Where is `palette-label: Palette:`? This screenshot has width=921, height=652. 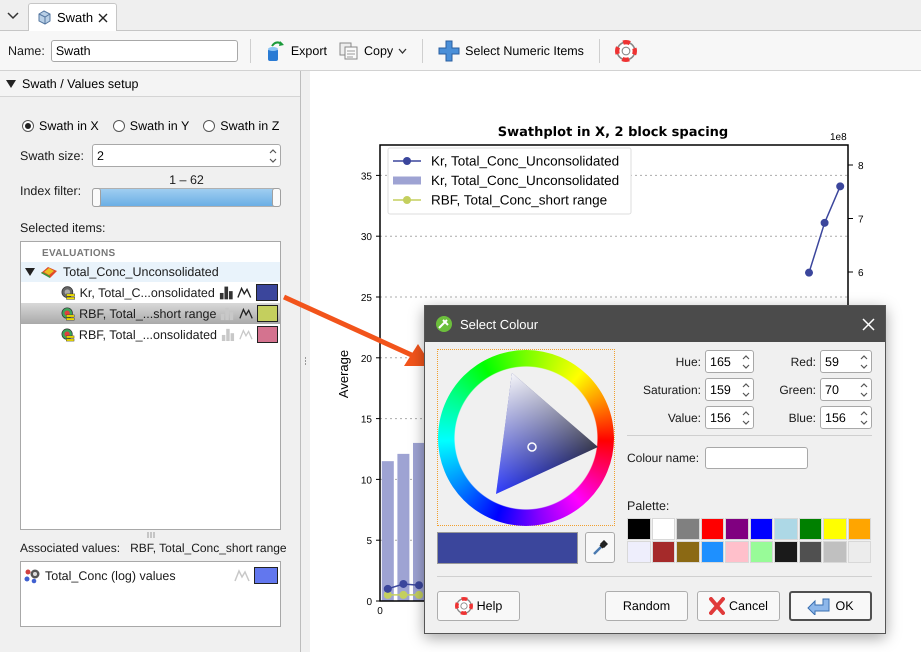
palette-label: Palette: is located at coordinates (648, 506).